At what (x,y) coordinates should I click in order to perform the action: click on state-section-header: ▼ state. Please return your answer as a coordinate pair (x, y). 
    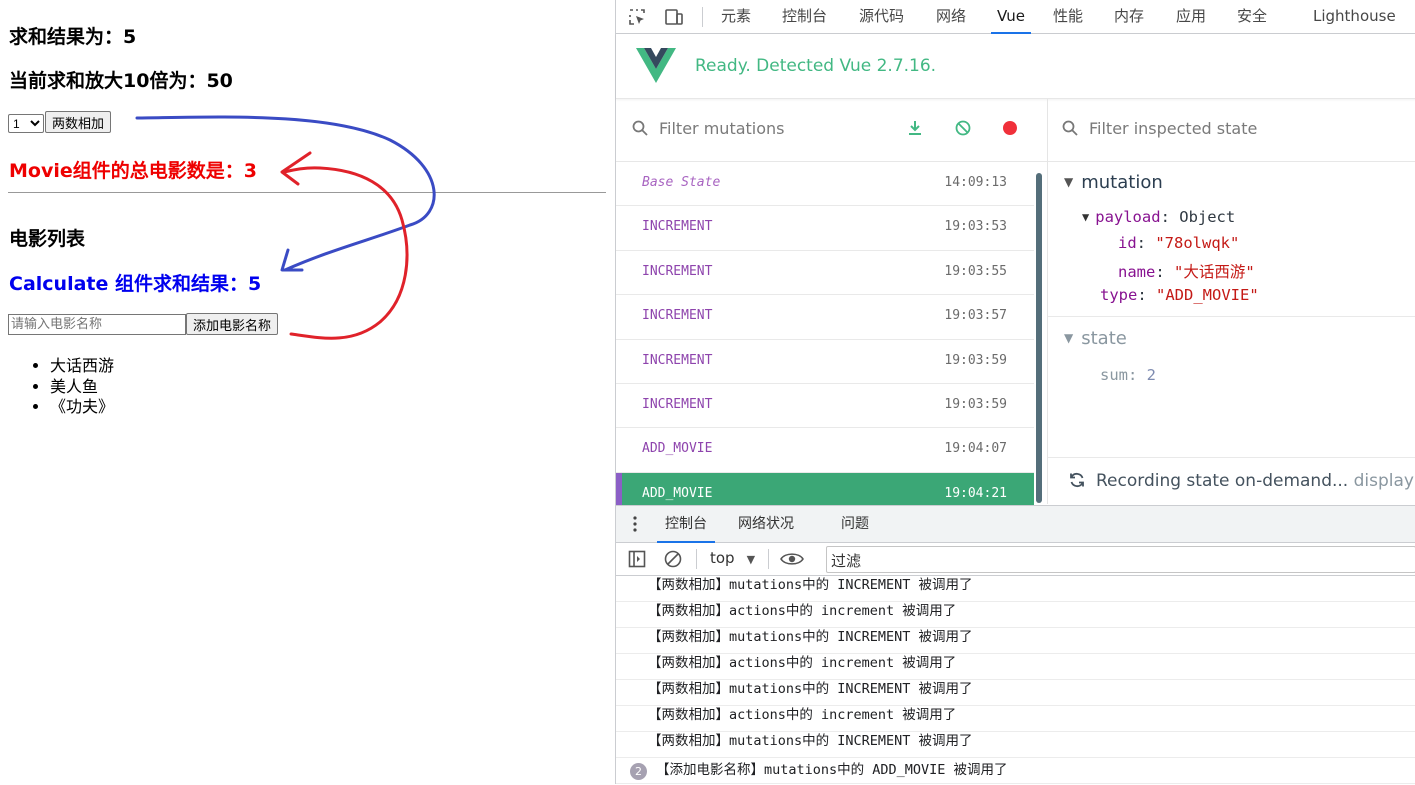
    Looking at the image, I should click on (1095, 338).